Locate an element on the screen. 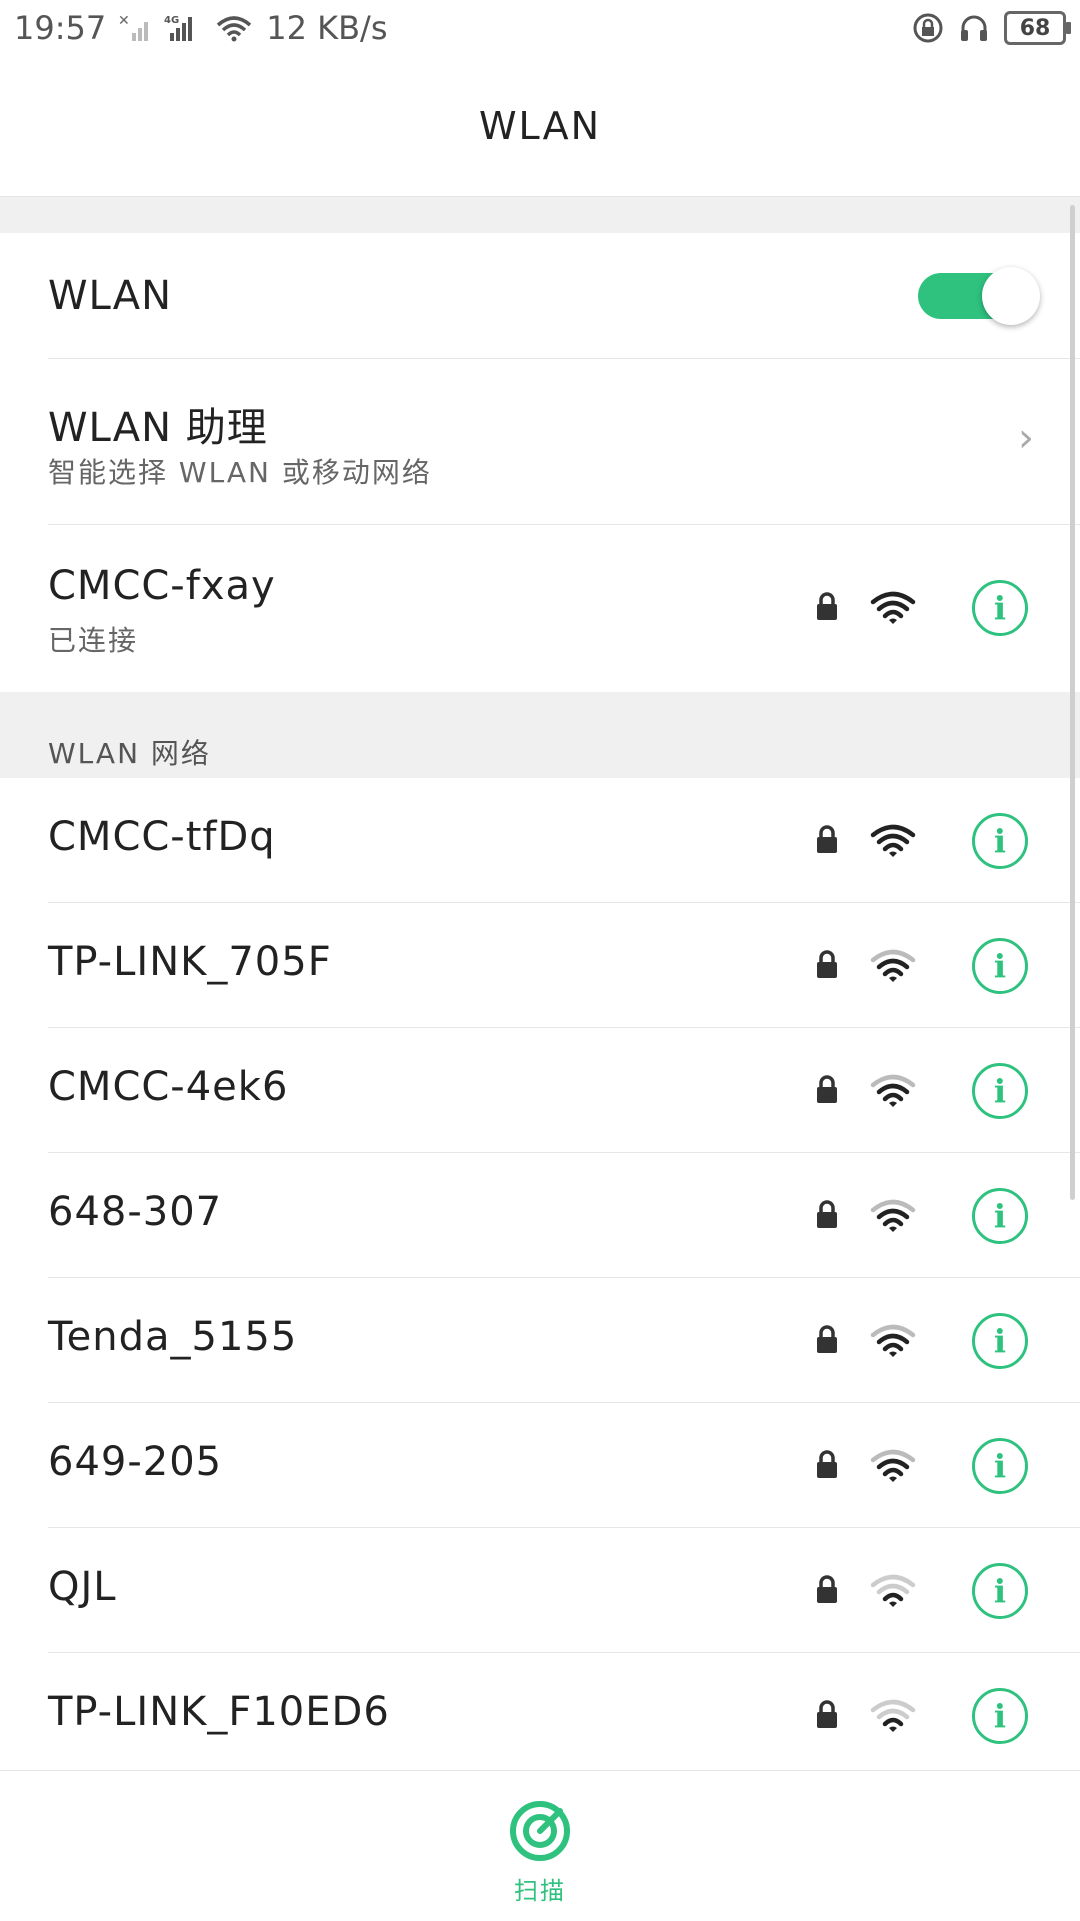  network-ssid: TP-LINK_705F is located at coordinates (190, 962).